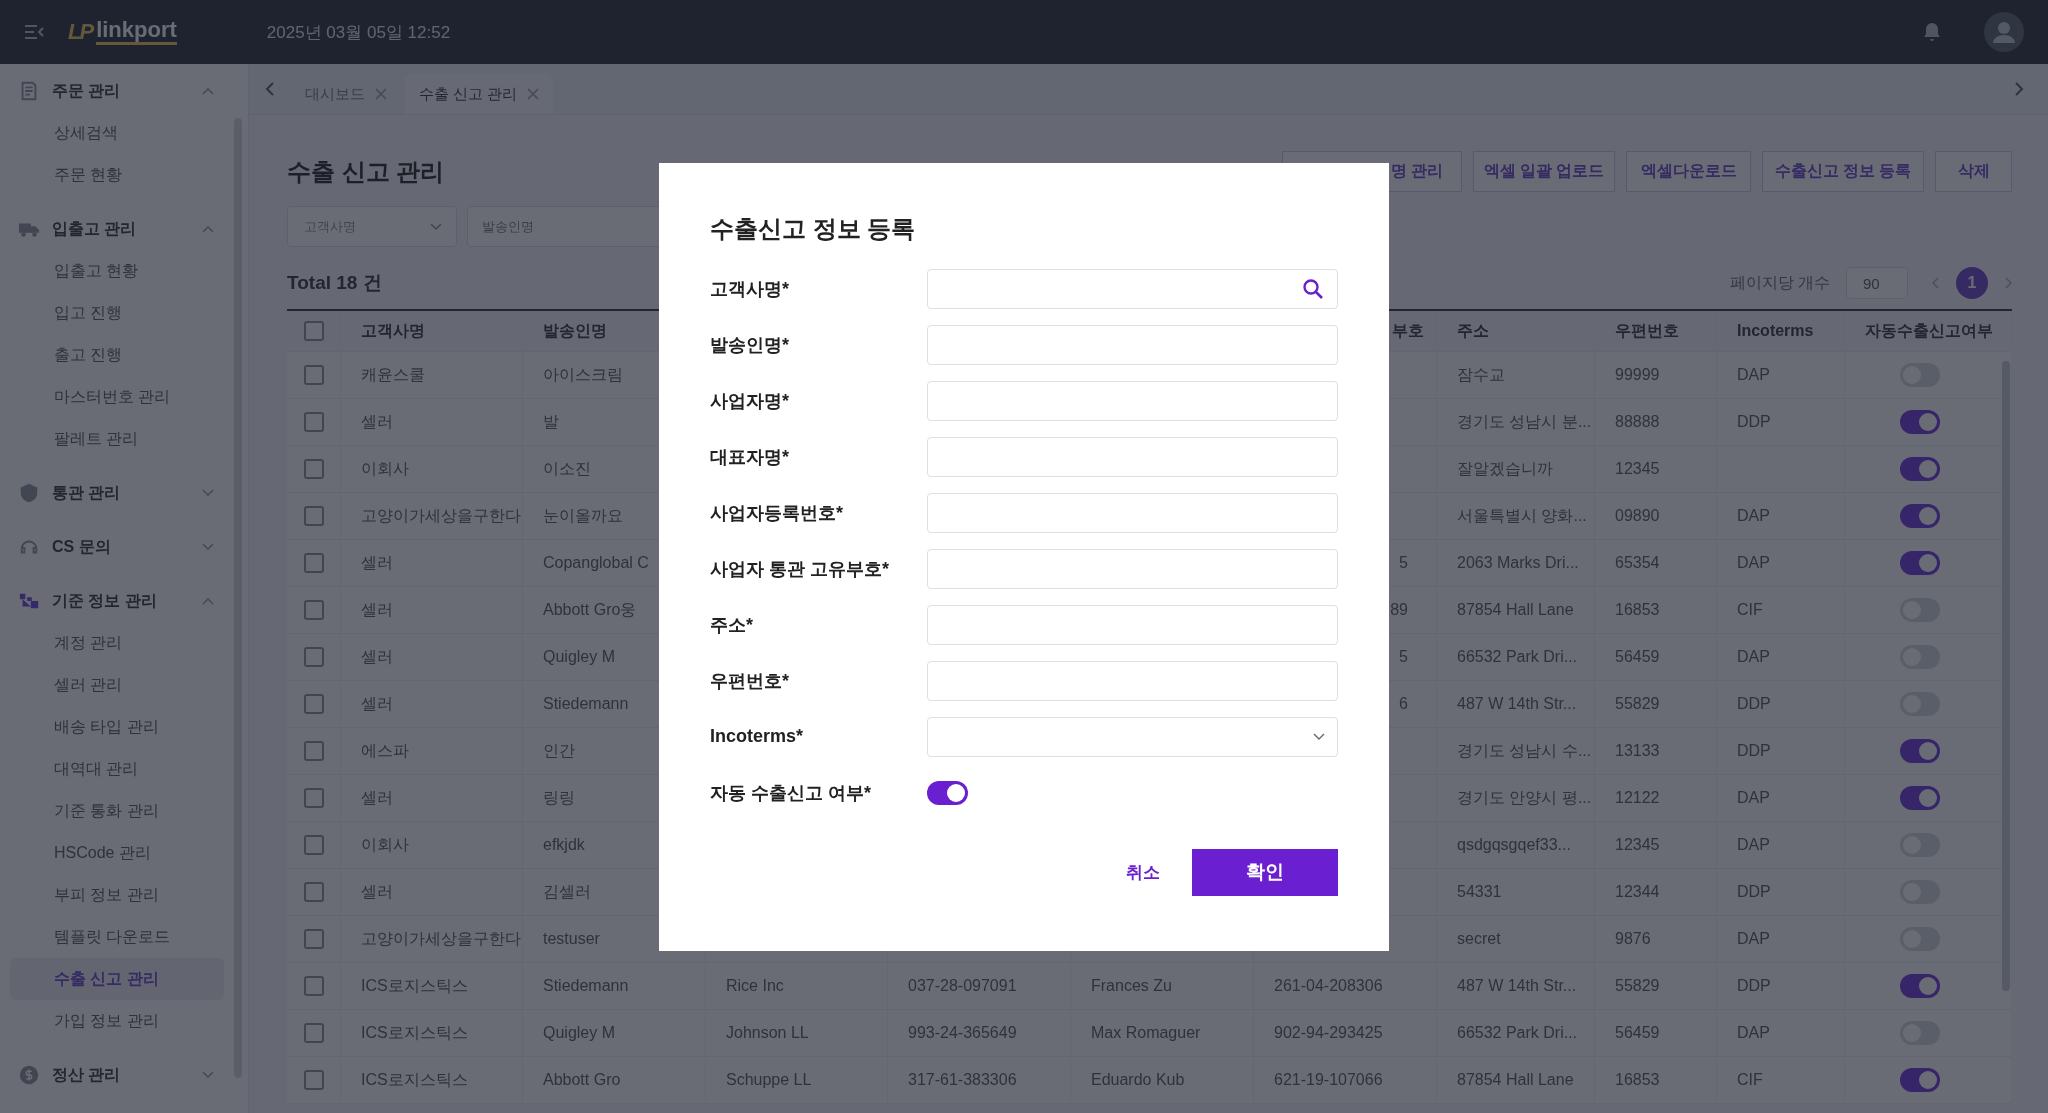 The image size is (2048, 1113). I want to click on sidebar-item: 셀러 관리, so click(117, 685).